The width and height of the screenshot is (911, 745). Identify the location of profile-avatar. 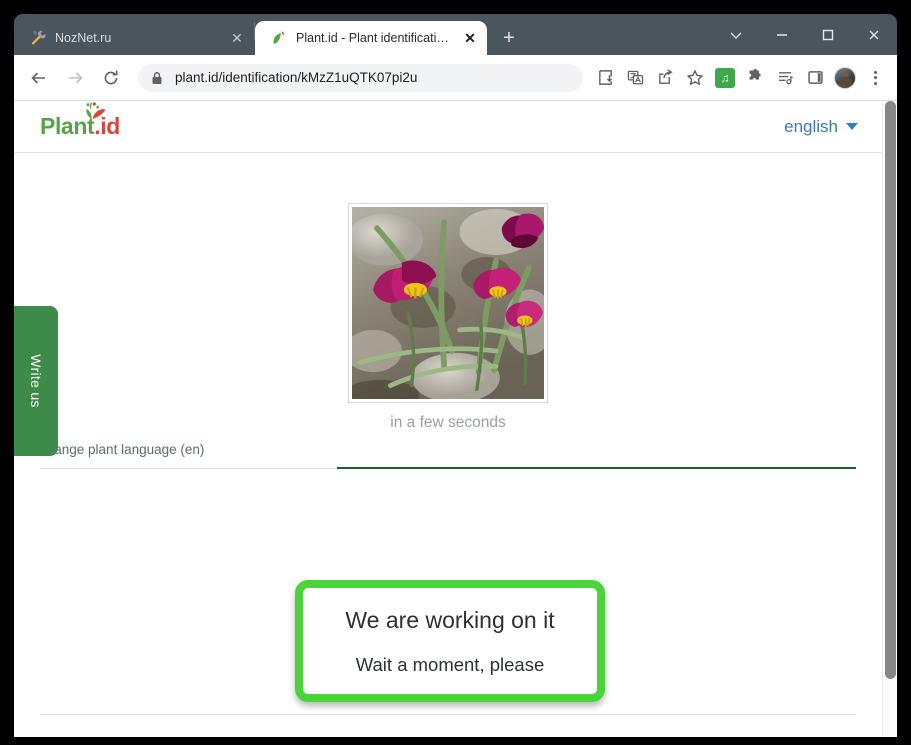
(845, 78).